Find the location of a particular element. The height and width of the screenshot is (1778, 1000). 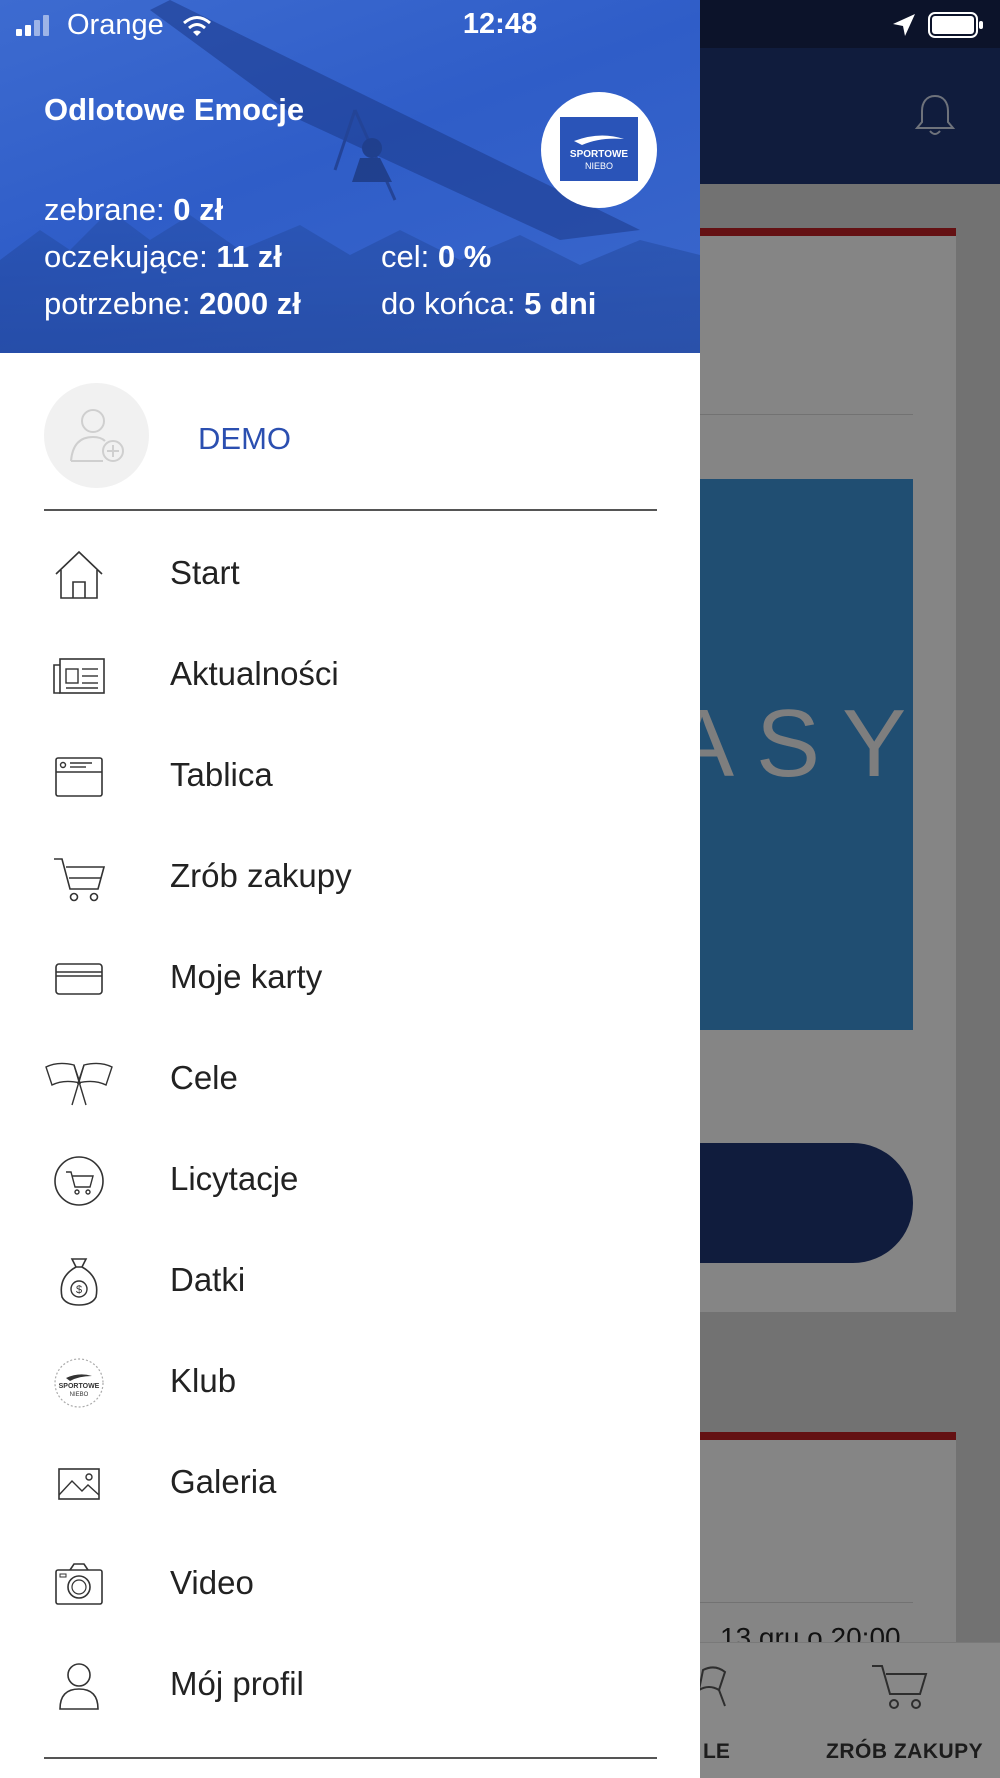

battery-icon is located at coordinates (955, 25).